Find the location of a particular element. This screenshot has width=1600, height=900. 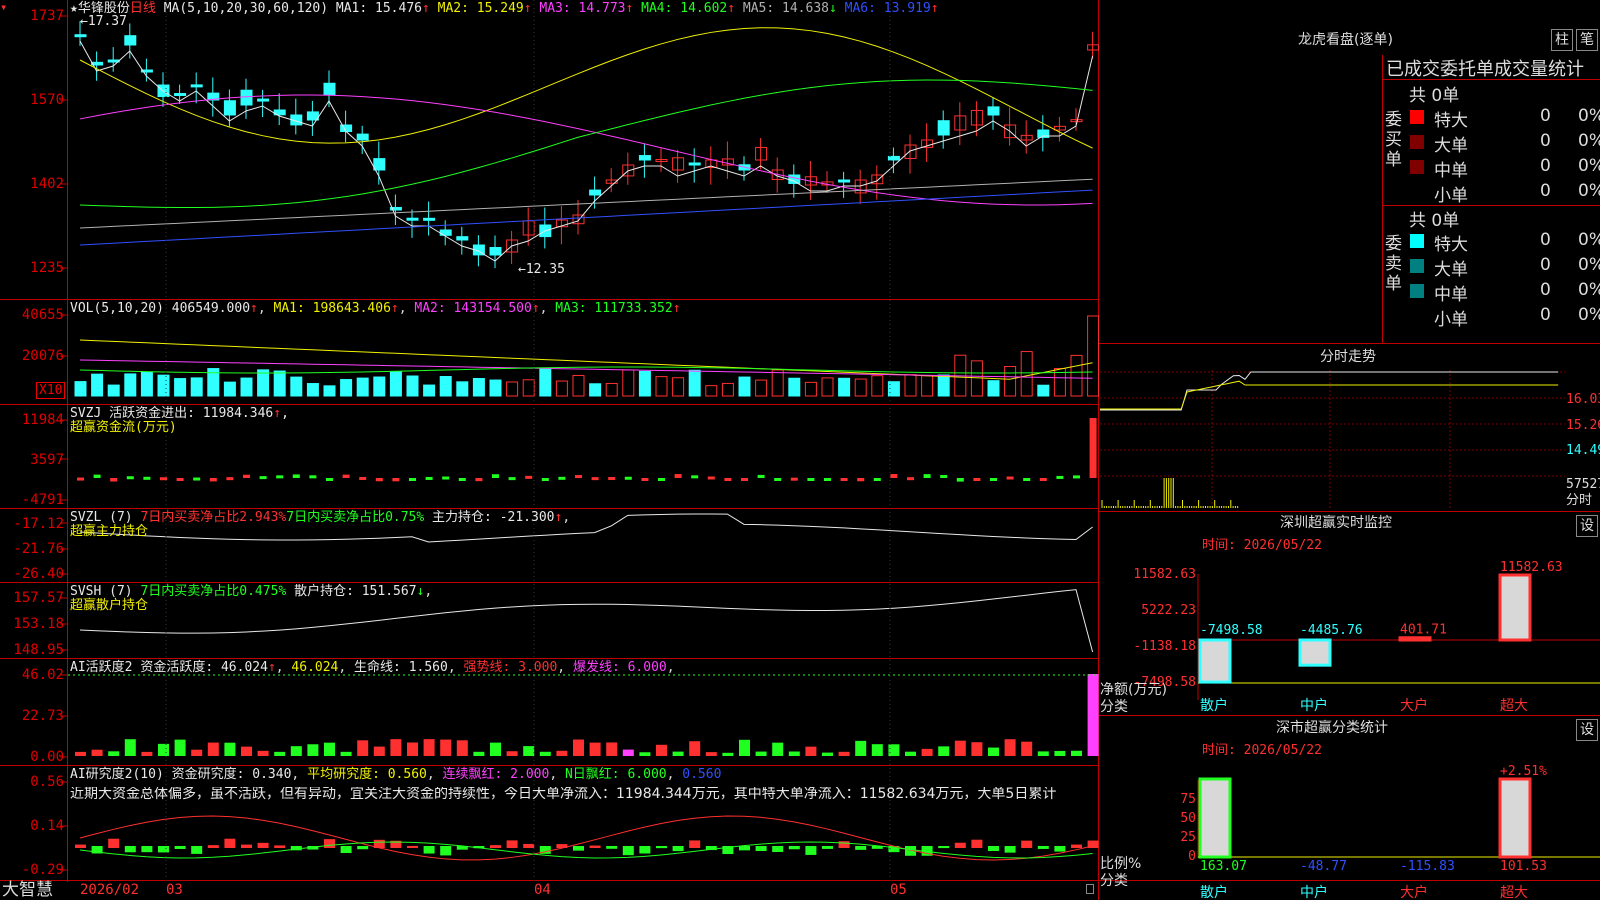

class-chart: 163.07 散户 -48.77 中户 -115.83 大户 101.53 超大 is located at coordinates (1398, 838).